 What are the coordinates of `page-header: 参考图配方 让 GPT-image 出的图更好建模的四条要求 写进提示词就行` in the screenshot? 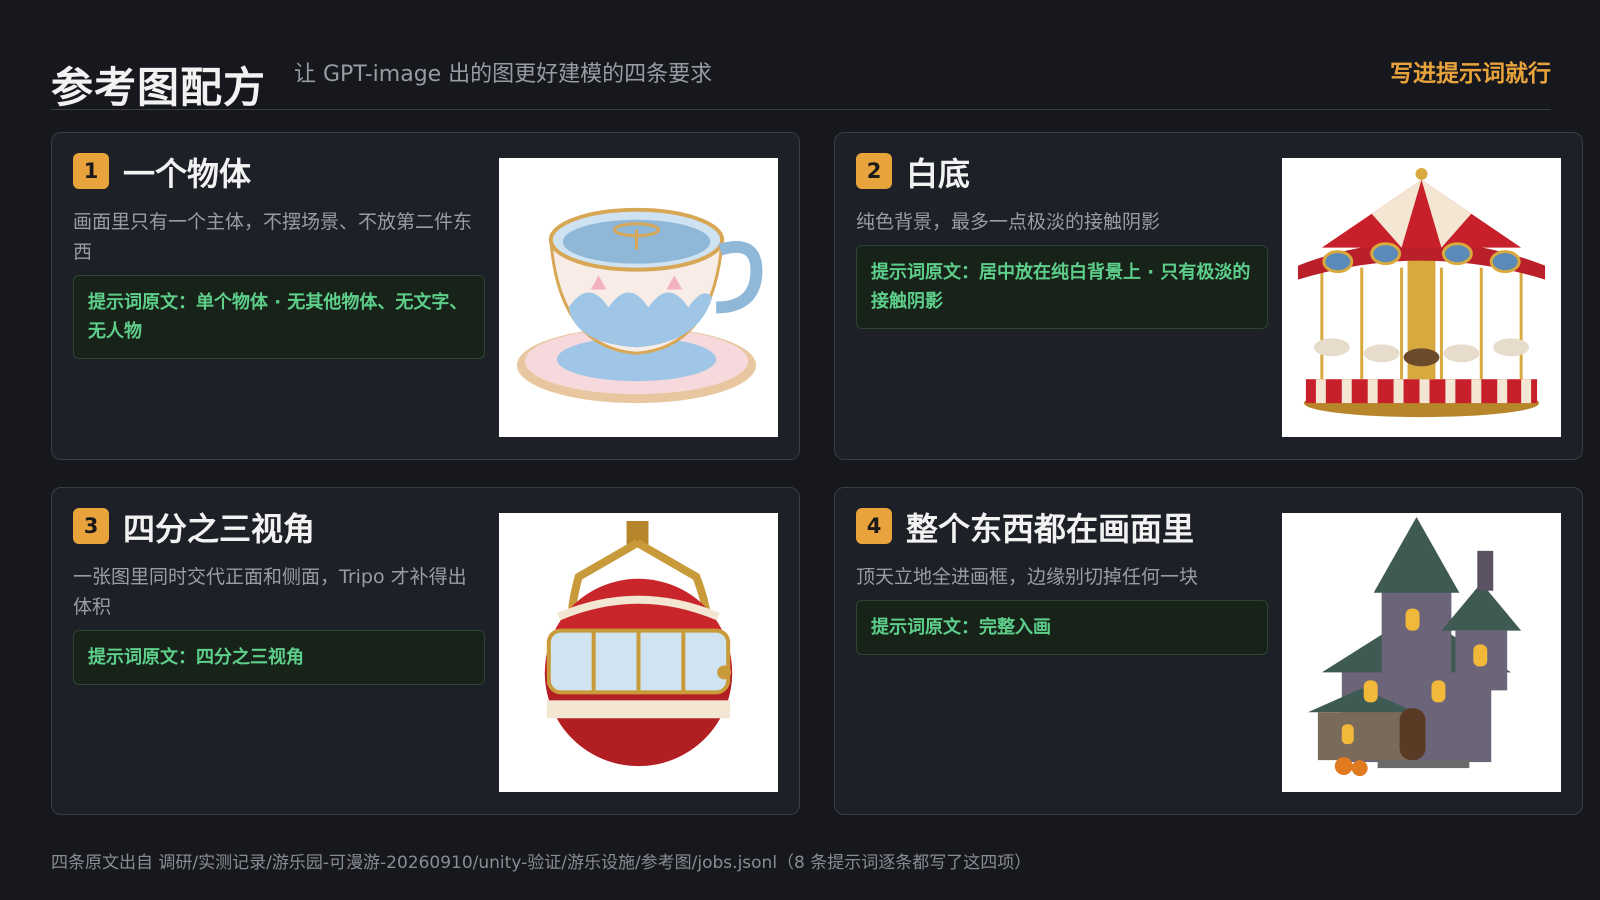 It's located at (801, 81).